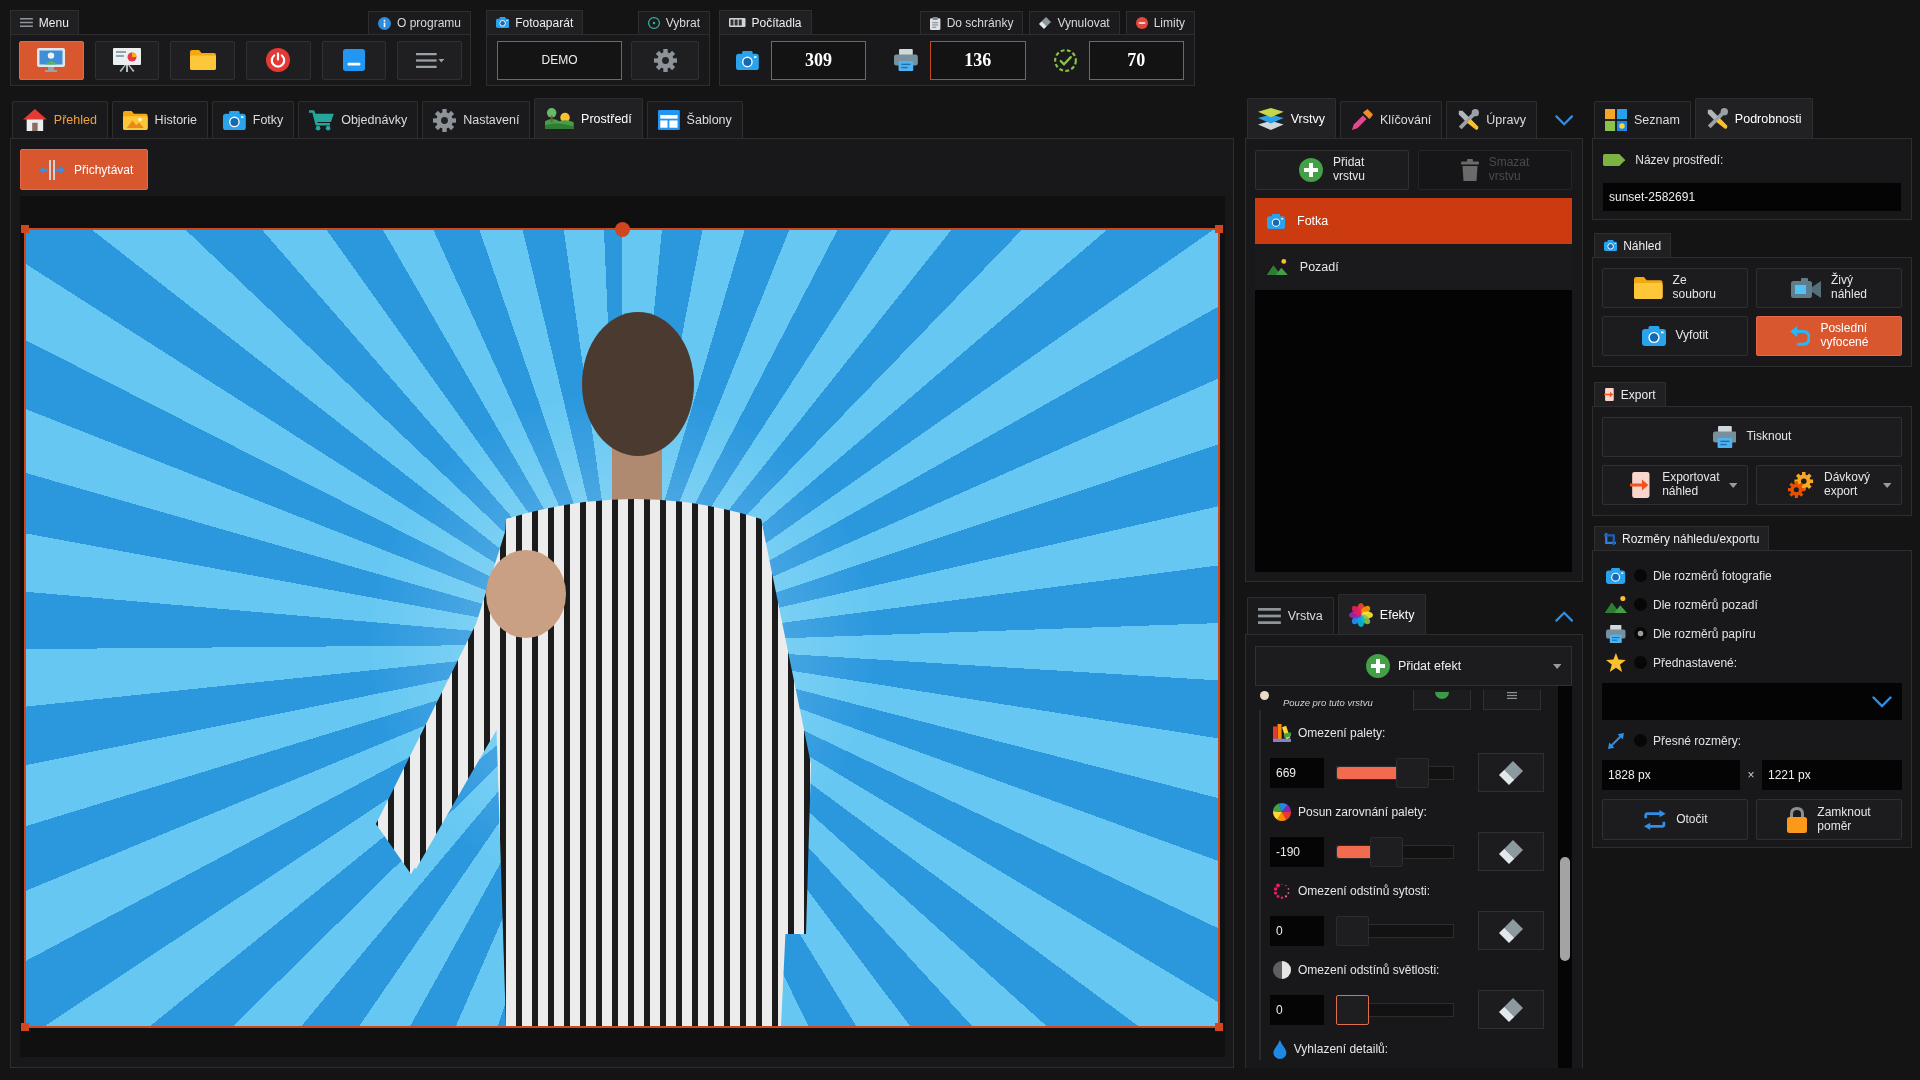  I want to click on presentation-icon, so click(127, 60).